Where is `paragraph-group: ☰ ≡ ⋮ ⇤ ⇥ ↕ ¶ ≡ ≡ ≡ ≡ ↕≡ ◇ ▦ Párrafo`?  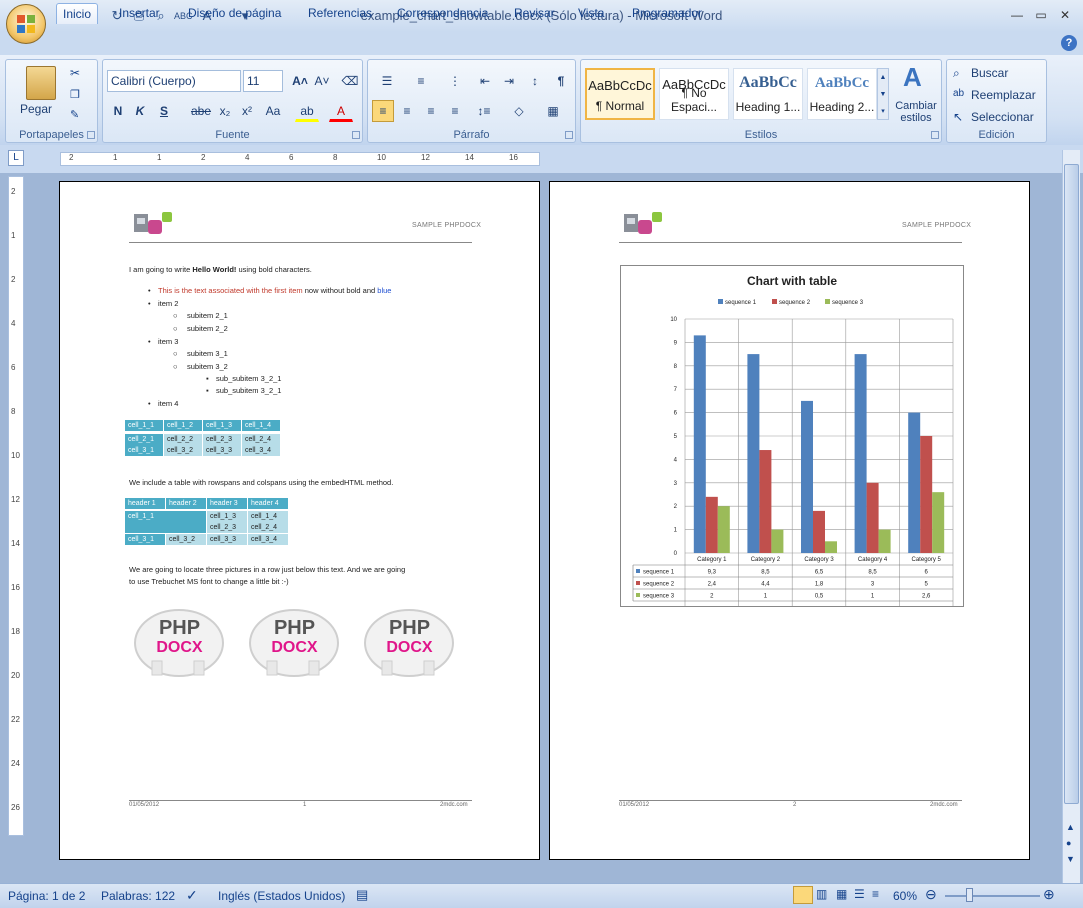
paragraph-group: ☰ ≡ ⋮ ⇤ ⇥ ↕ ¶ ≡ ≡ ≡ ≡ ↕≡ ◇ ▦ Párrafo is located at coordinates (471, 101).